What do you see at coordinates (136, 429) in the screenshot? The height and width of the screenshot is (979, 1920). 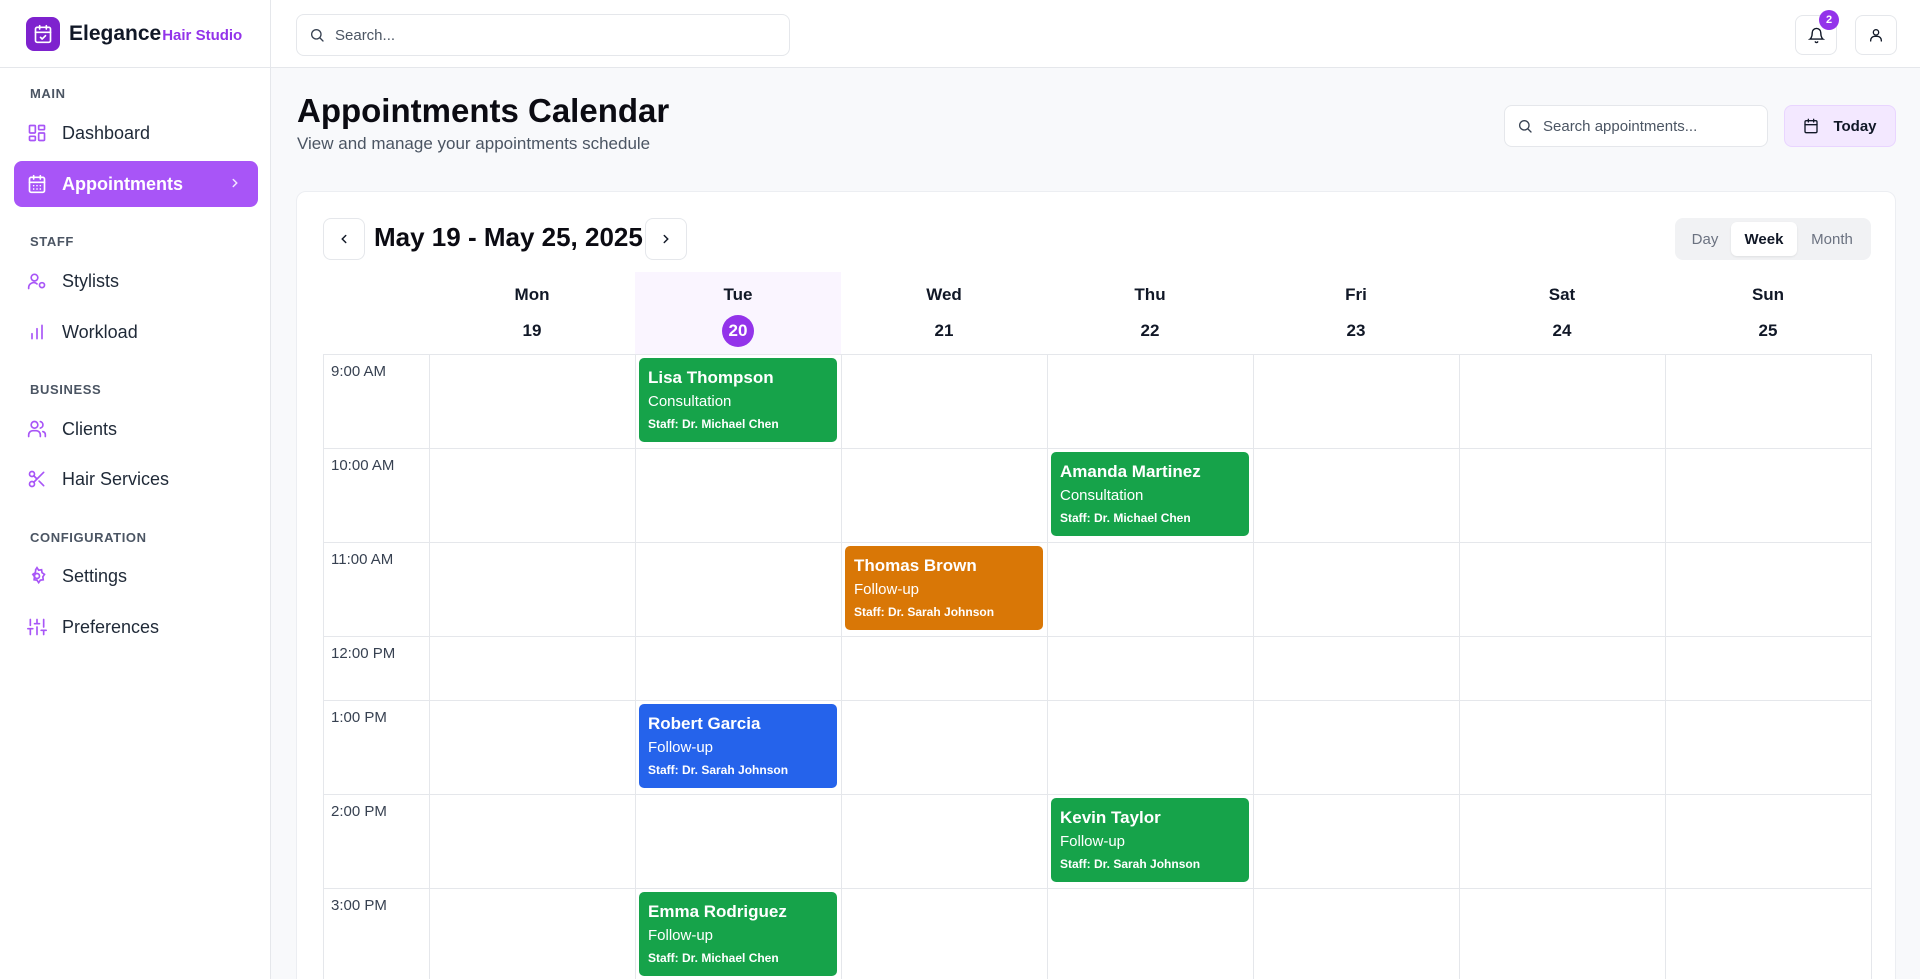 I see `sidebar-item-clients: Clients` at bounding box center [136, 429].